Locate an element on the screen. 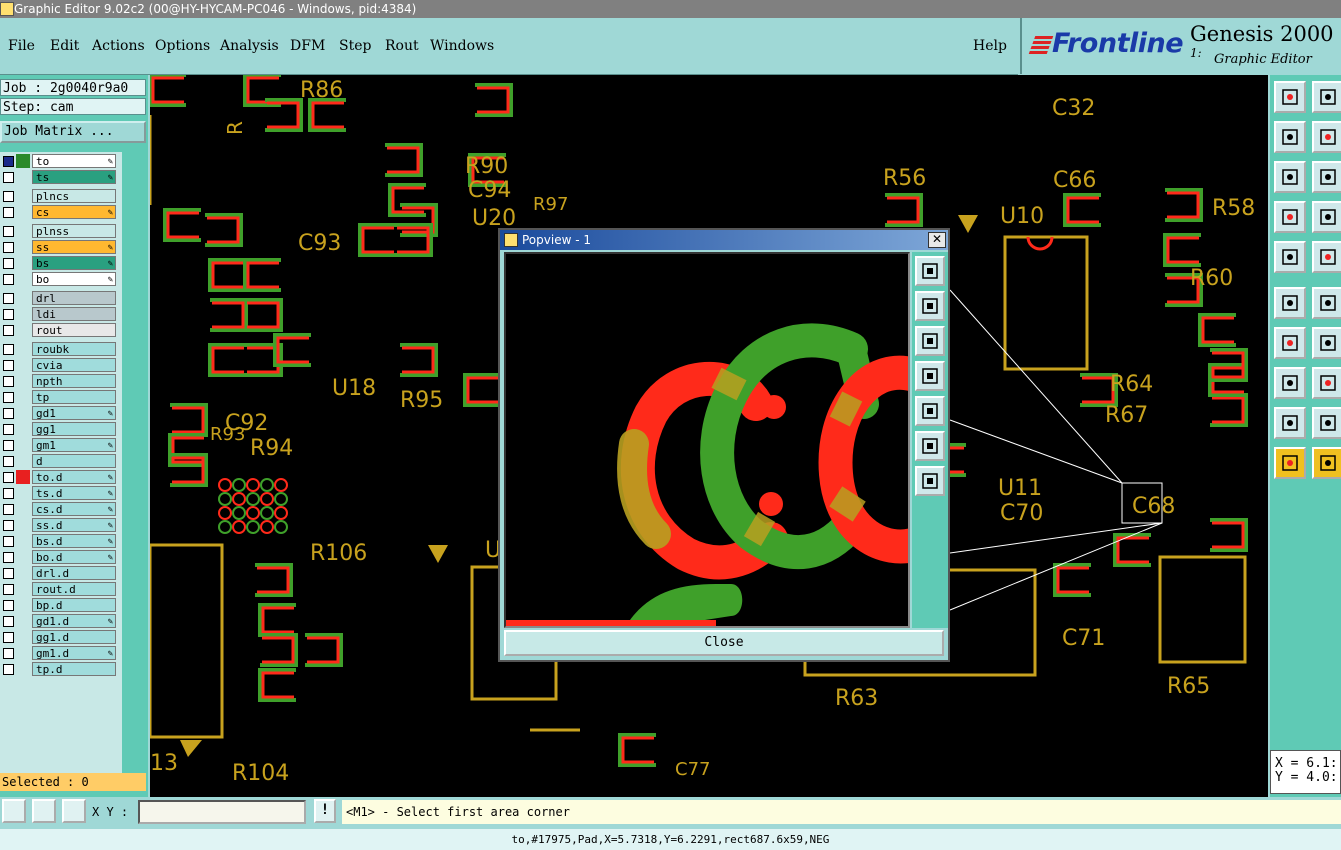  zoom-home-icon is located at coordinates (1326, 97).